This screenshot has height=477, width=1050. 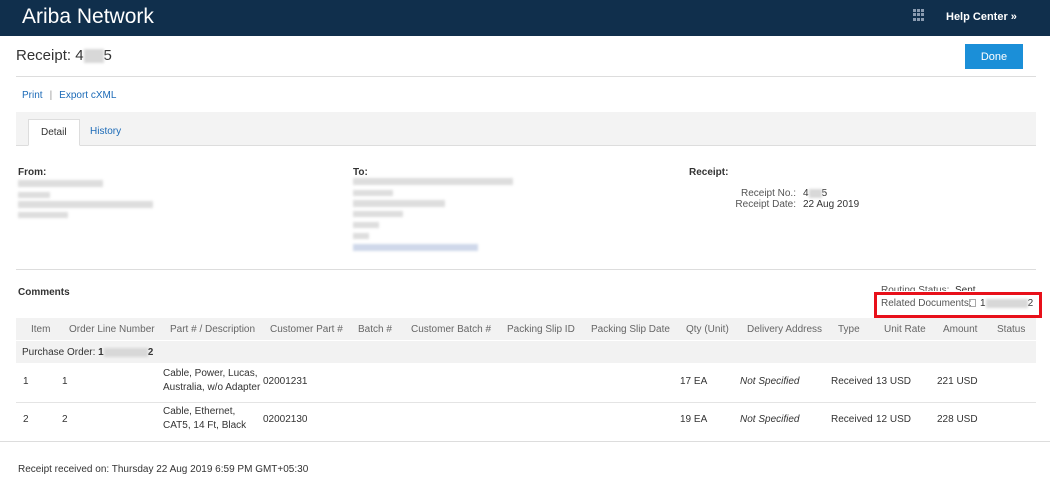 I want to click on tab-history: History, so click(x=105, y=132).